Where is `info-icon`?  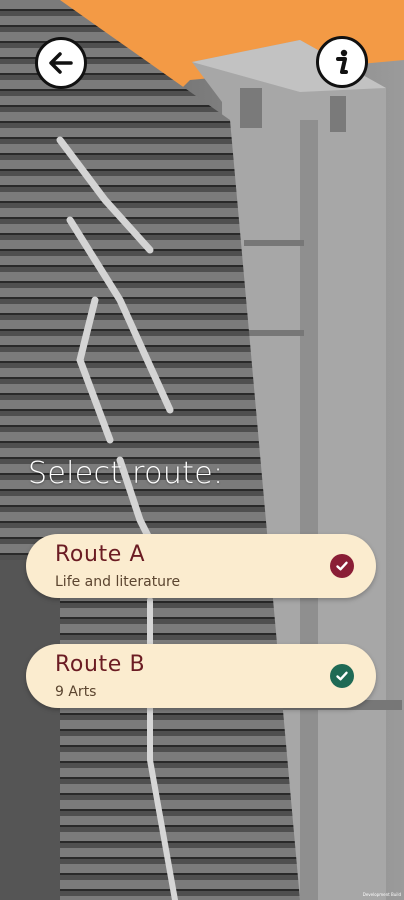 info-icon is located at coordinates (342, 61).